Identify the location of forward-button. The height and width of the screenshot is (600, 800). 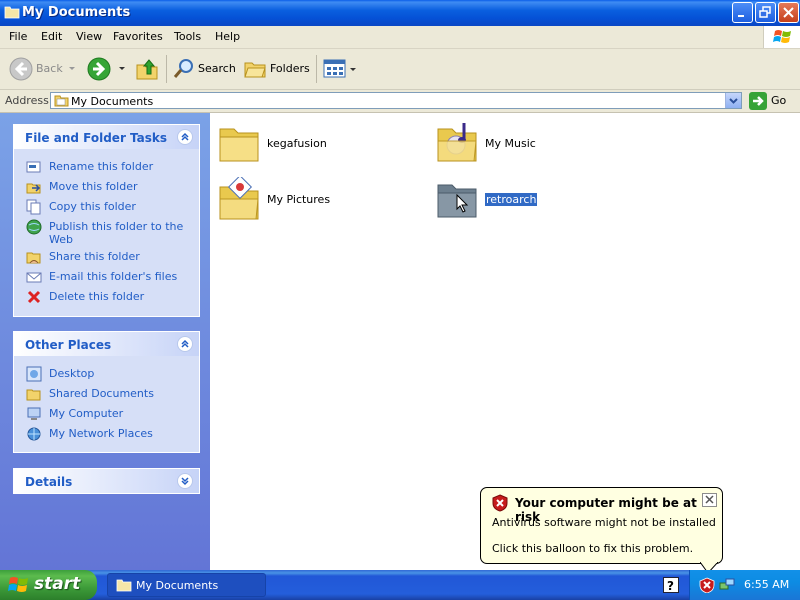
(107, 69).